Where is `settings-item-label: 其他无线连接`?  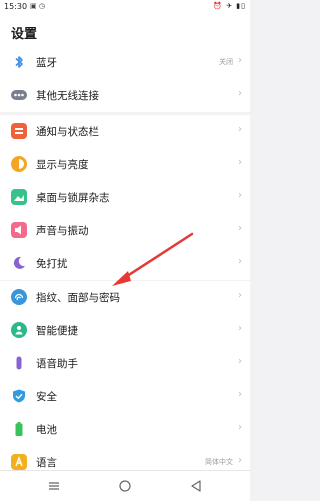 settings-item-label: 其他无线连接 is located at coordinates (67, 96).